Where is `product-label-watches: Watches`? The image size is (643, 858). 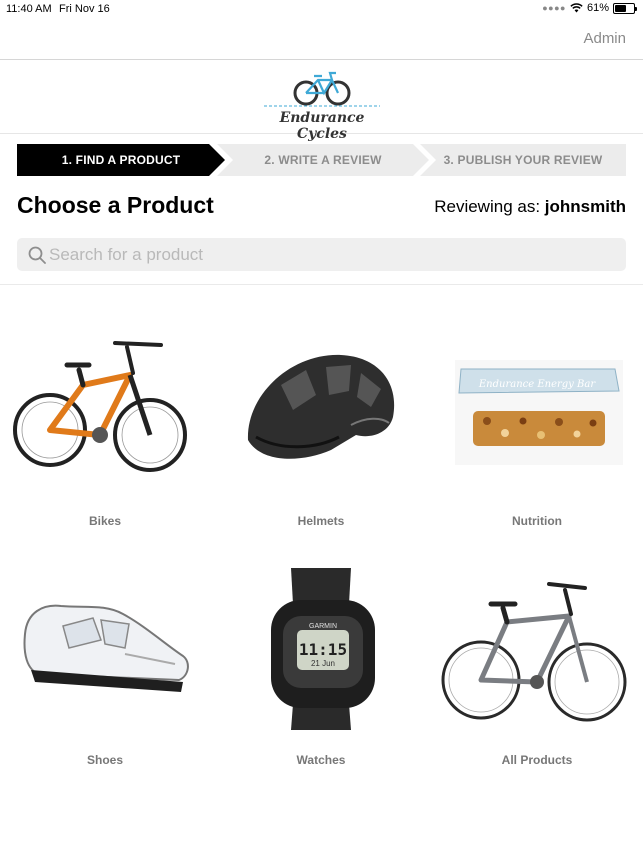
product-label-watches: Watches is located at coordinates (321, 760).